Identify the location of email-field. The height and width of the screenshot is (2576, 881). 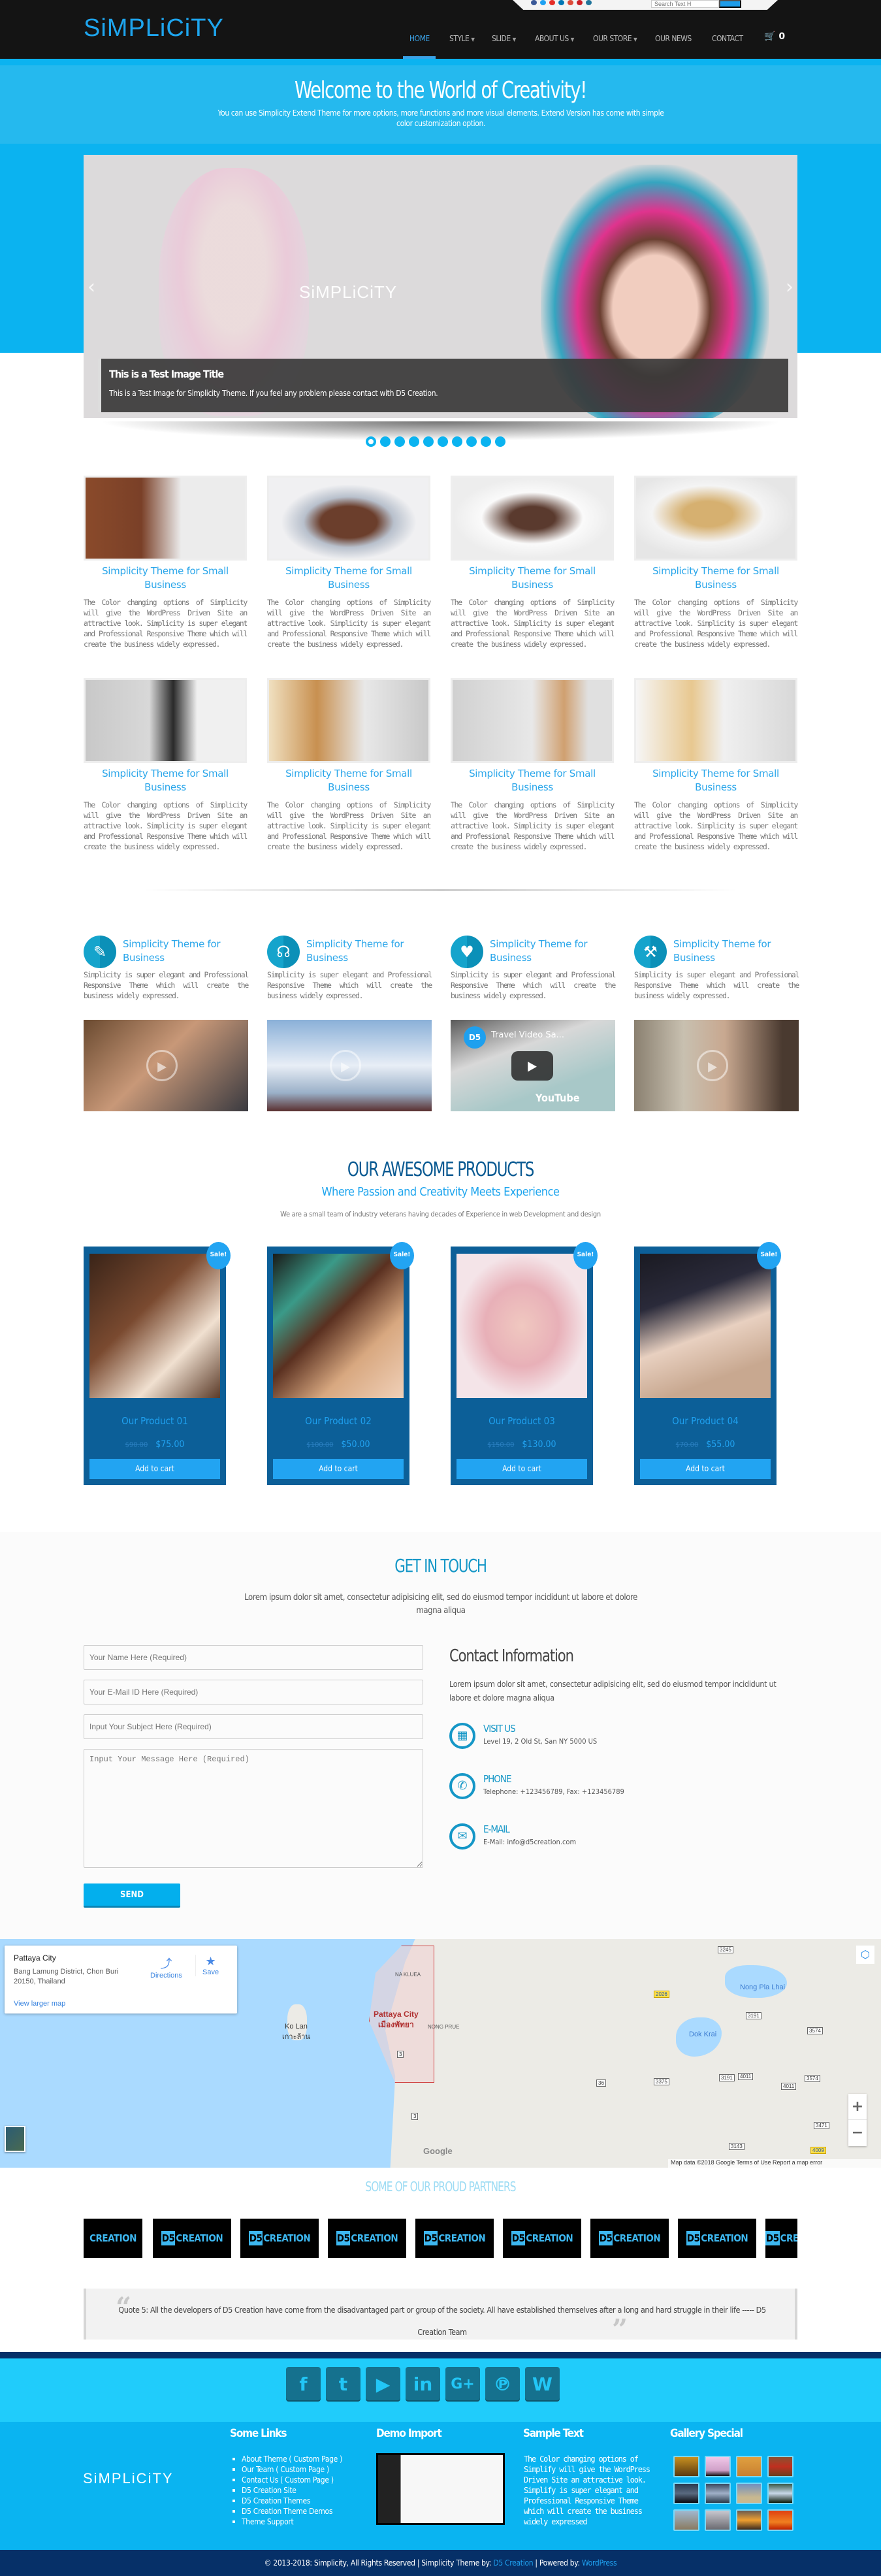
(254, 1692).